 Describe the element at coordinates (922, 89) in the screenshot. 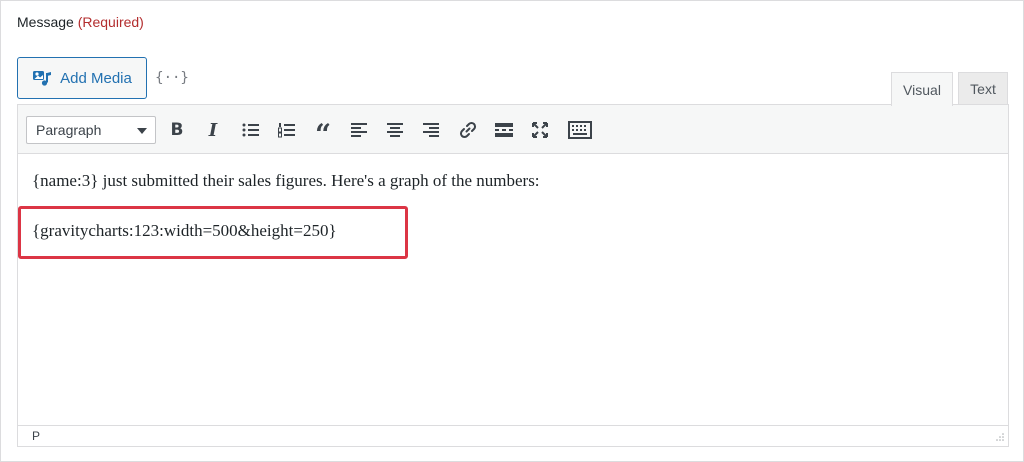

I see `tab-visual: Visual` at that location.